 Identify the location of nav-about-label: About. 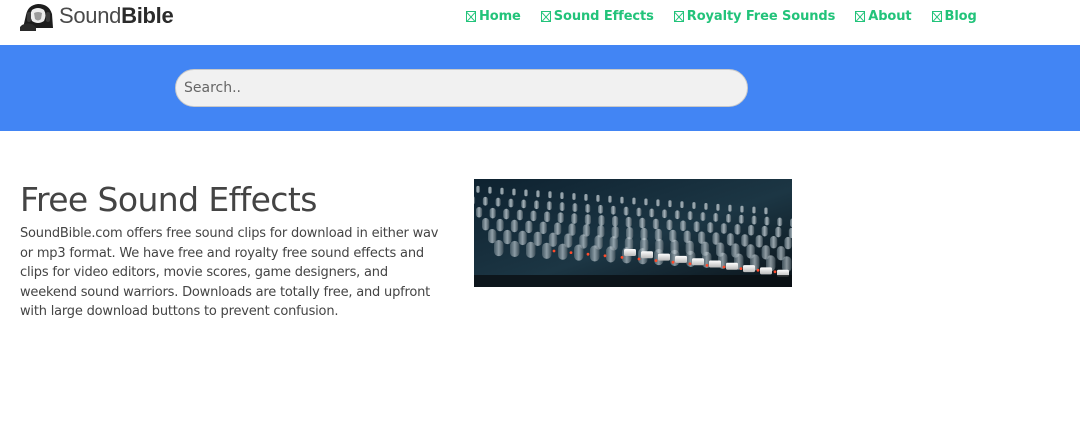
(890, 16).